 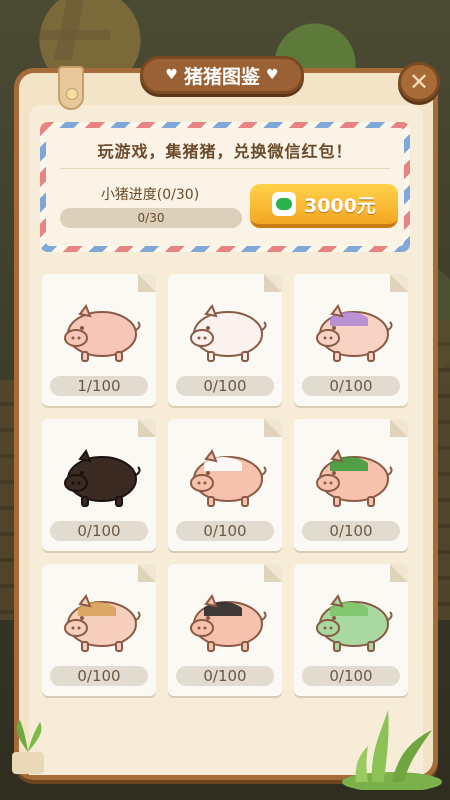 I want to click on progress-text: 0/30, so click(x=151, y=218).